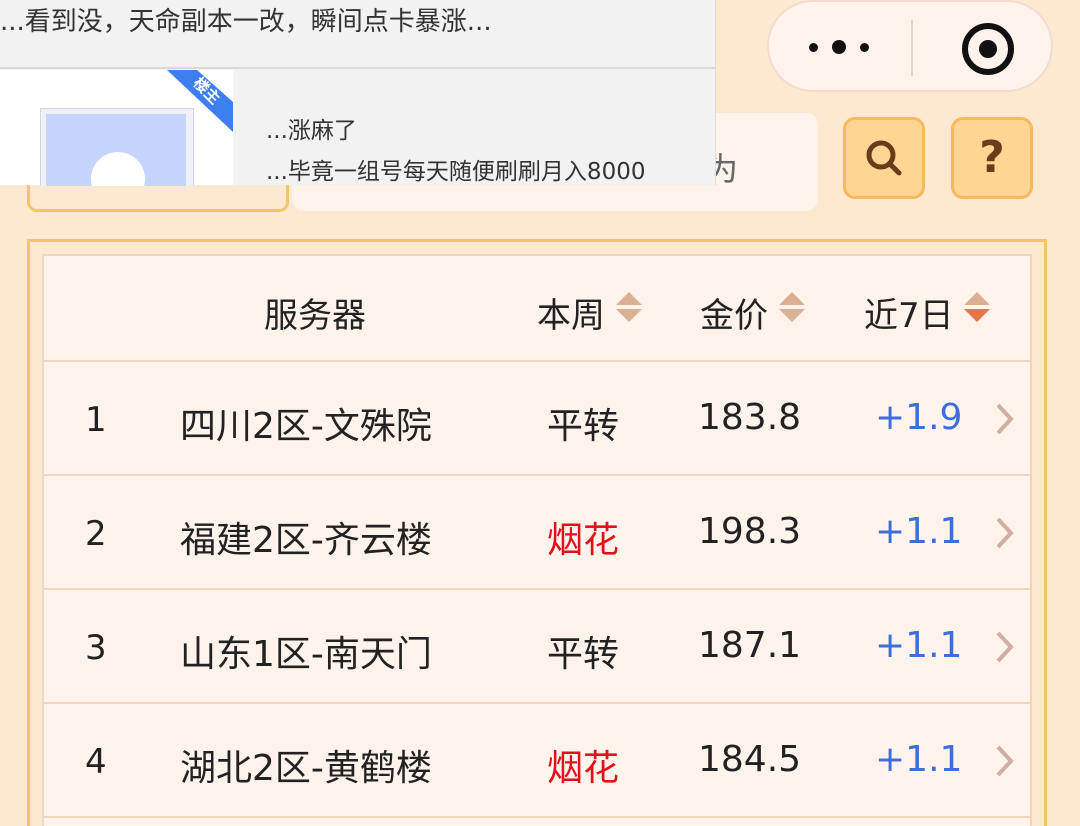 The height and width of the screenshot is (826, 1080). Describe the element at coordinates (977, 307) in the screenshot. I see `sort-last7-icon` at that location.